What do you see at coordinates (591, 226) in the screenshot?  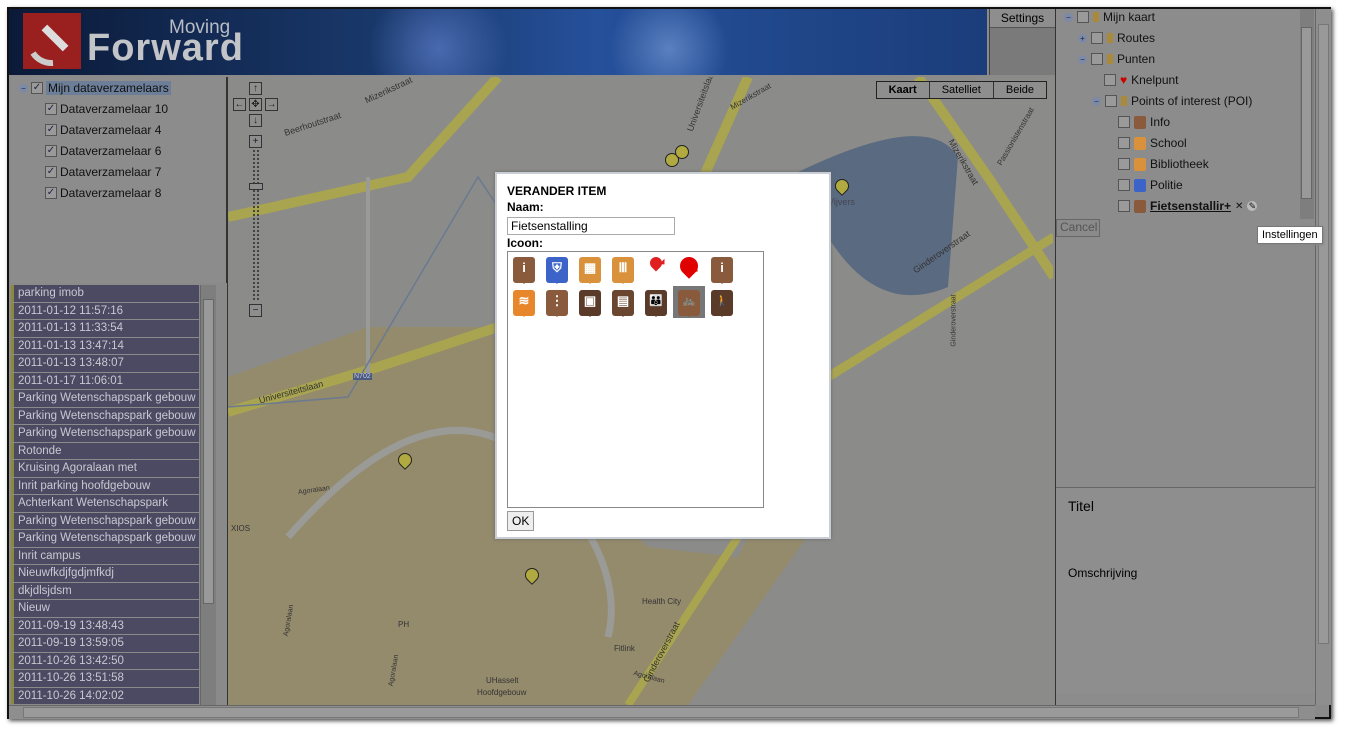 I see `name-input` at bounding box center [591, 226].